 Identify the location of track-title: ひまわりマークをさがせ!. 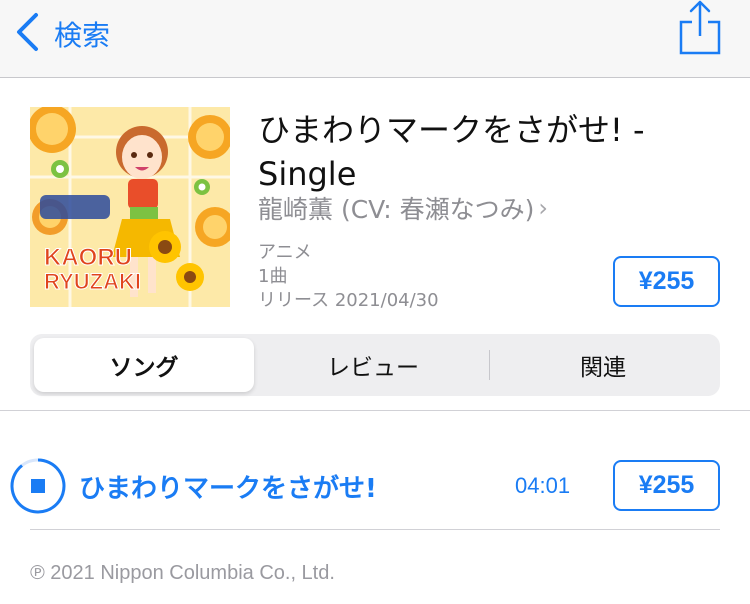
(228, 486).